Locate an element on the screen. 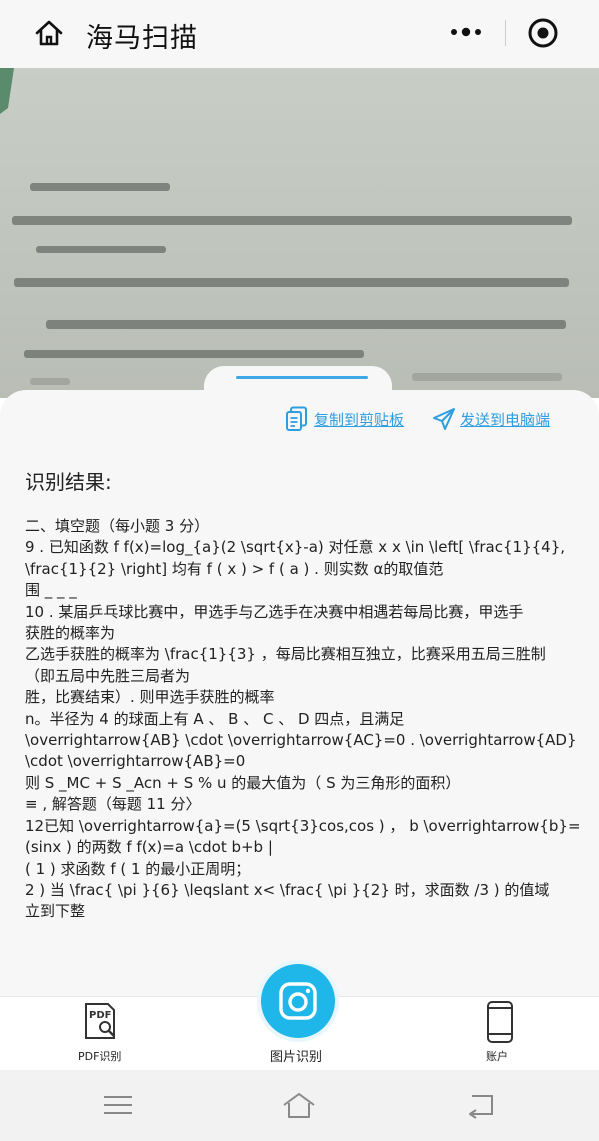 The height and width of the screenshot is (1141, 599). result-line: 胜，比赛结束）. 则甲选手获胜的概率 is located at coordinates (150, 697).